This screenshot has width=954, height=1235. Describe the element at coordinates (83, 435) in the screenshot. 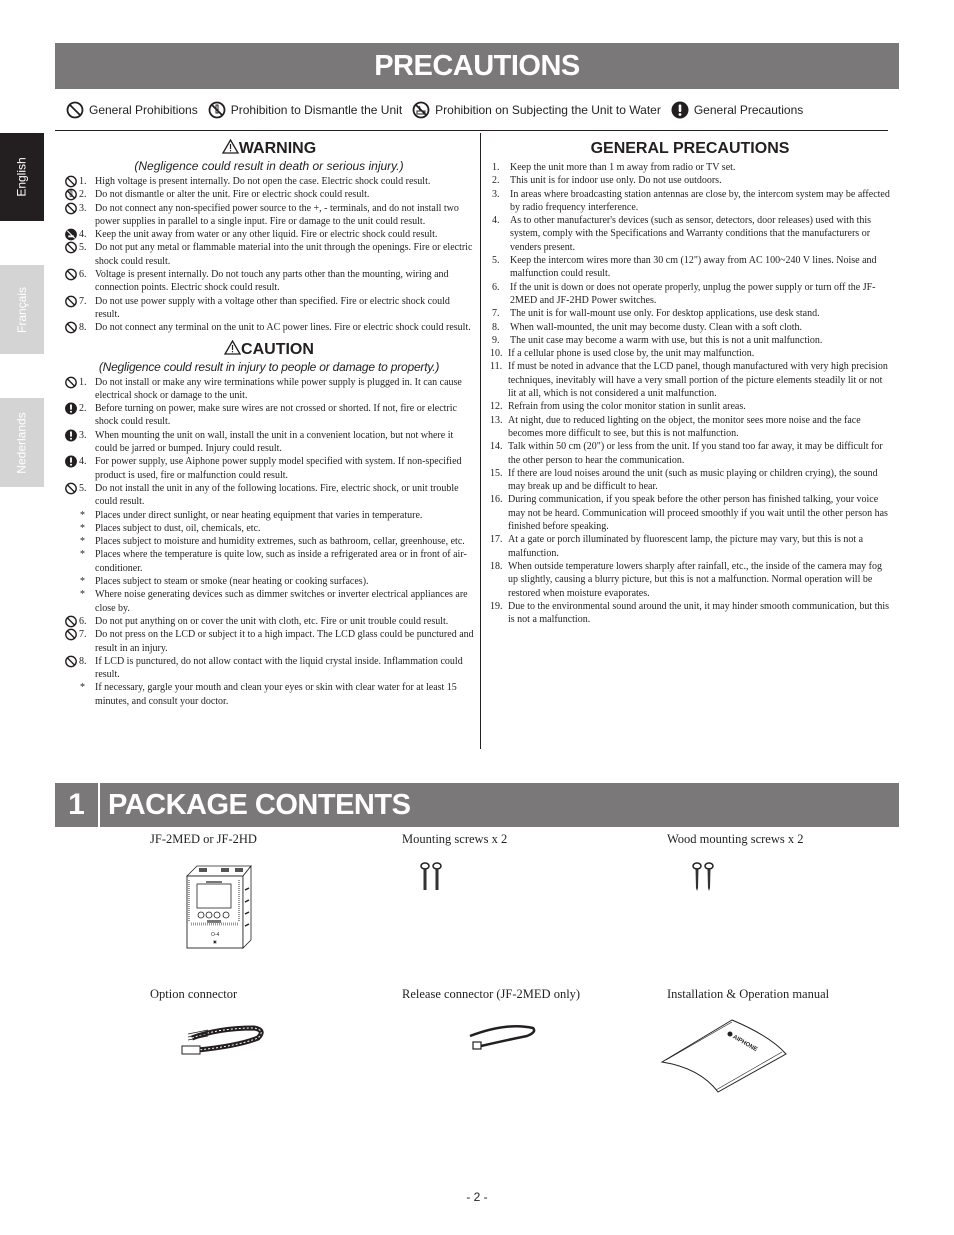

I see `item-number: 3.` at that location.